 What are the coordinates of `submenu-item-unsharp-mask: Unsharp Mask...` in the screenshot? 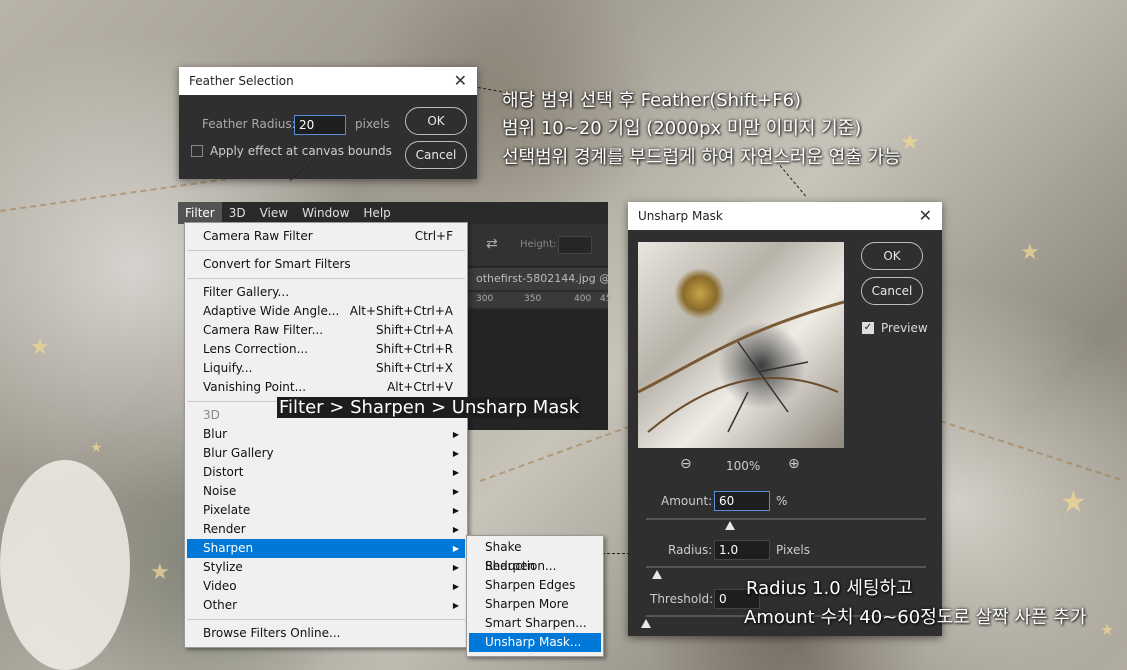 It's located at (535, 642).